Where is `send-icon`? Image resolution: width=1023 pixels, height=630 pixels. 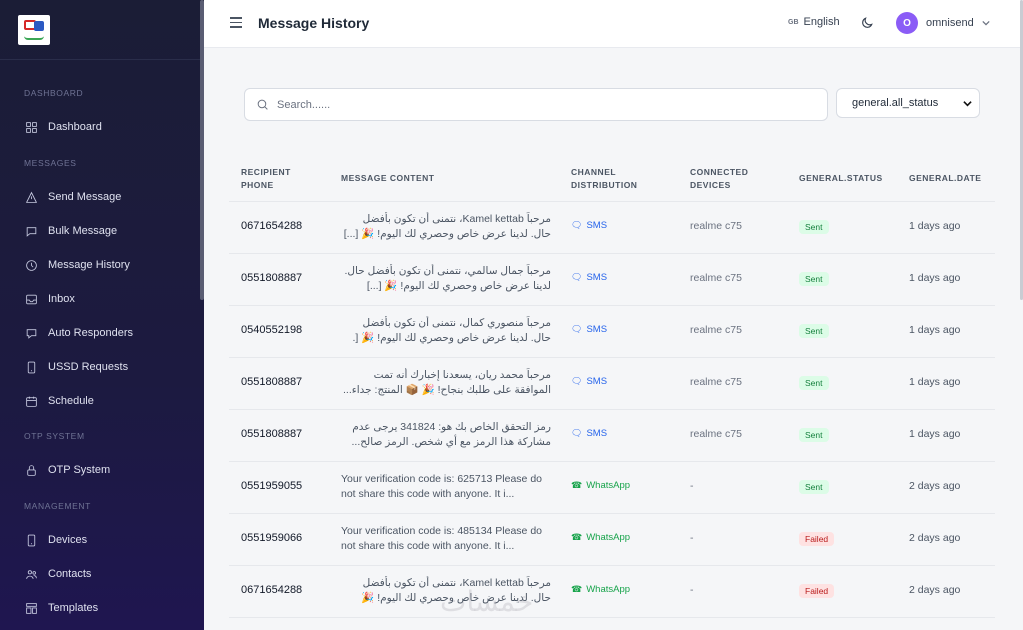 send-icon is located at coordinates (31, 197).